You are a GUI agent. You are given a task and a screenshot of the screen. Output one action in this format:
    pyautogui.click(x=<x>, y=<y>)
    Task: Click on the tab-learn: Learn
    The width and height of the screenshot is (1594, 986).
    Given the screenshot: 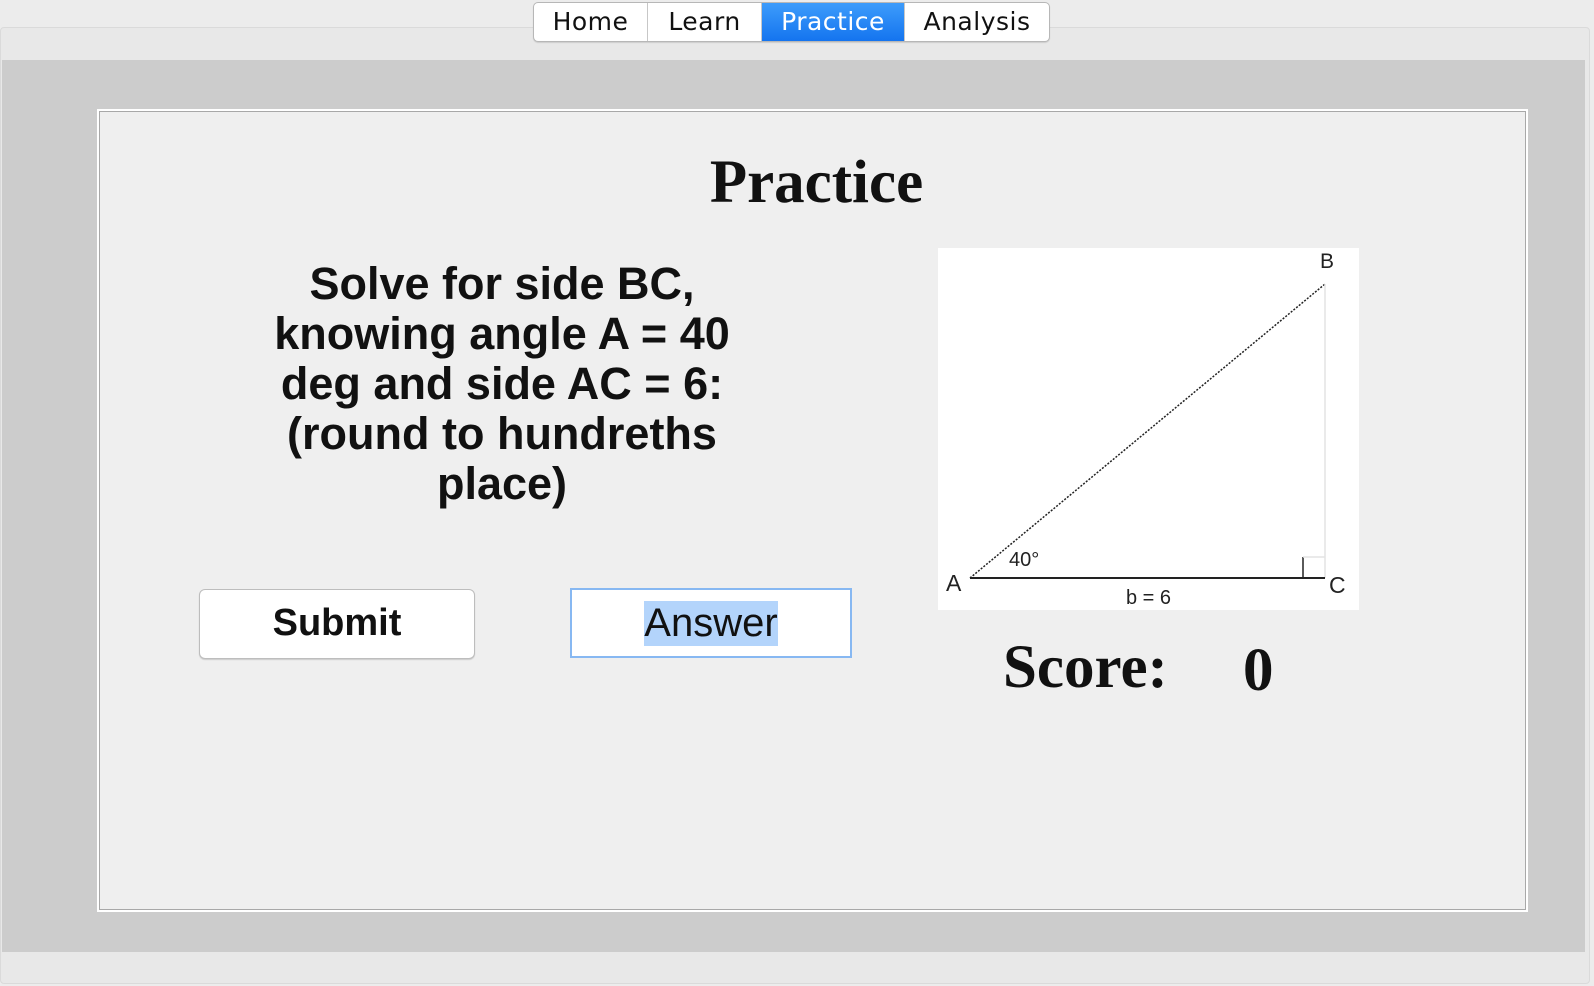 What is the action you would take?
    pyautogui.click(x=705, y=22)
    